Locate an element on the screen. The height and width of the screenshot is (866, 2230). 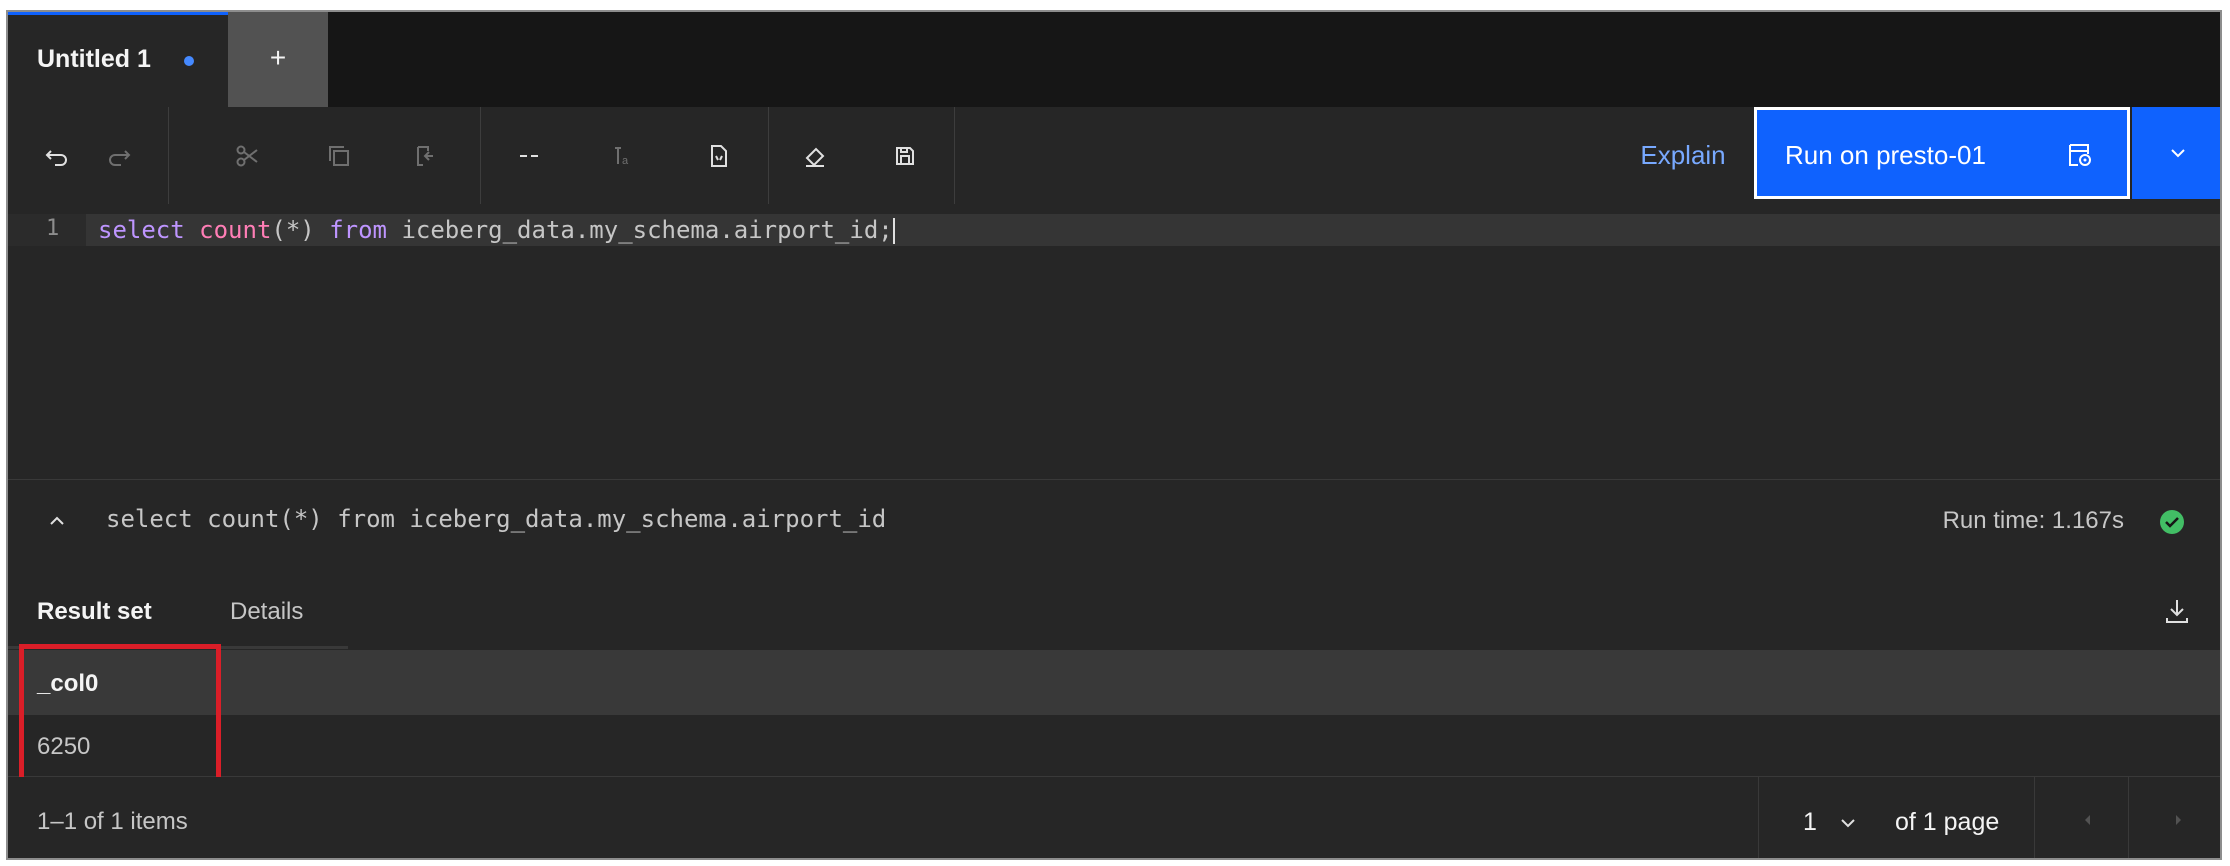
cut-button is located at coordinates (247, 155).